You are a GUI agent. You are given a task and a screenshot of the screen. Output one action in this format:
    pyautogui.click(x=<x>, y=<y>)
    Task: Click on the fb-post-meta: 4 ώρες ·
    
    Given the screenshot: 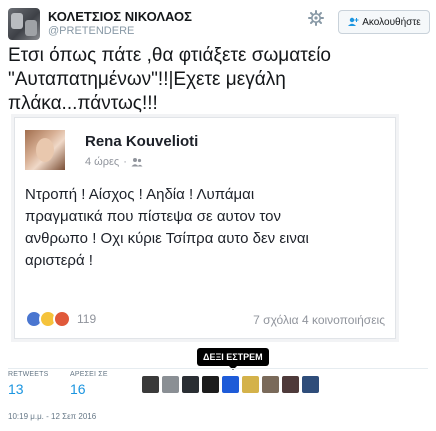 What is the action you would take?
    pyautogui.click(x=114, y=162)
    